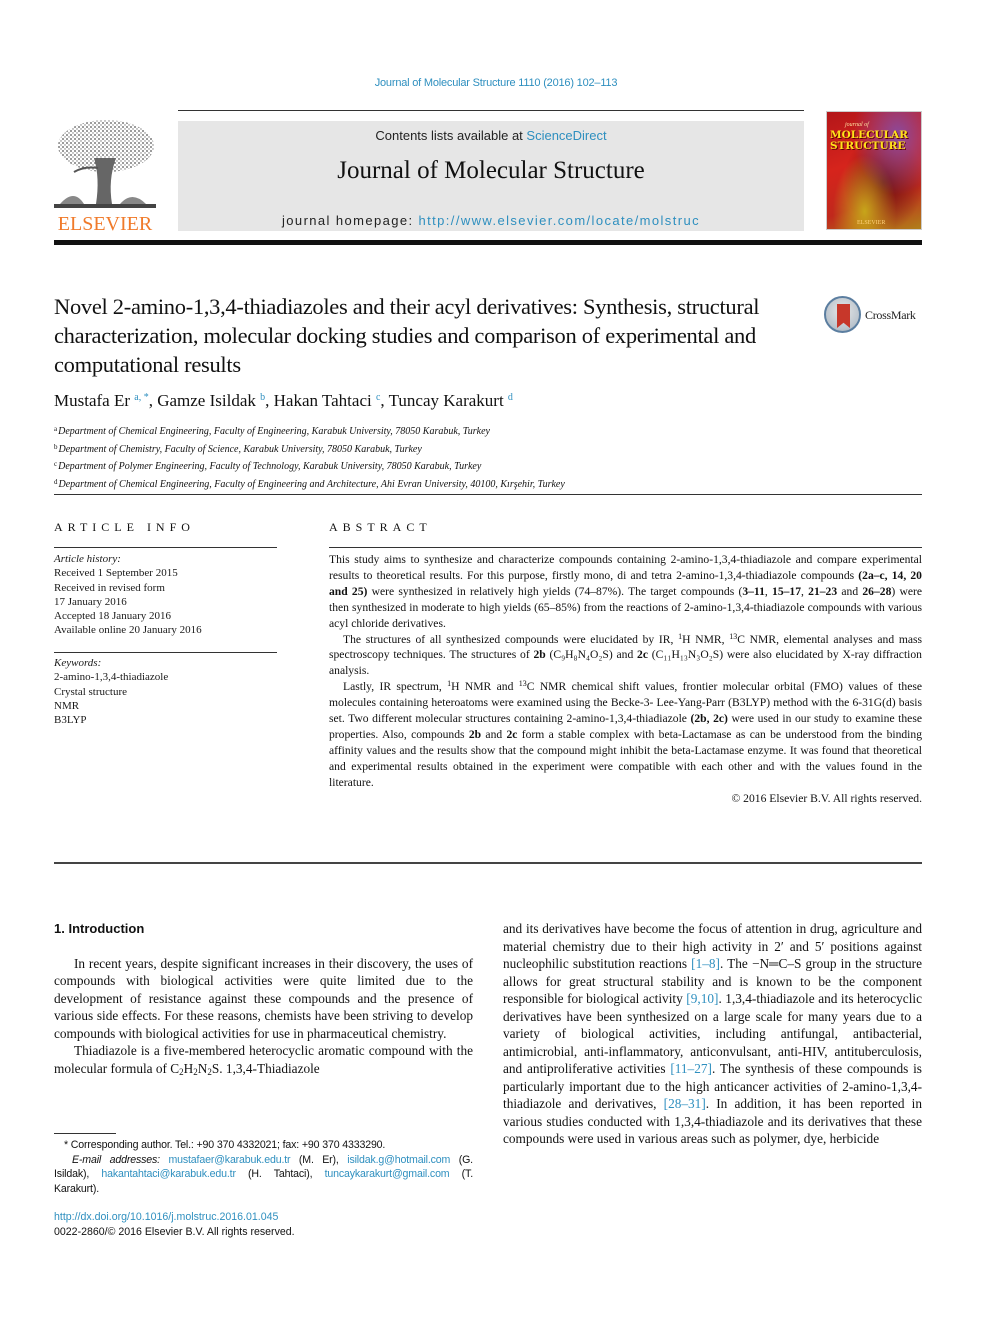 This screenshot has width=992, height=1323. Describe the element at coordinates (857, 125) in the screenshot. I see `cover-series-text: journal of` at that location.